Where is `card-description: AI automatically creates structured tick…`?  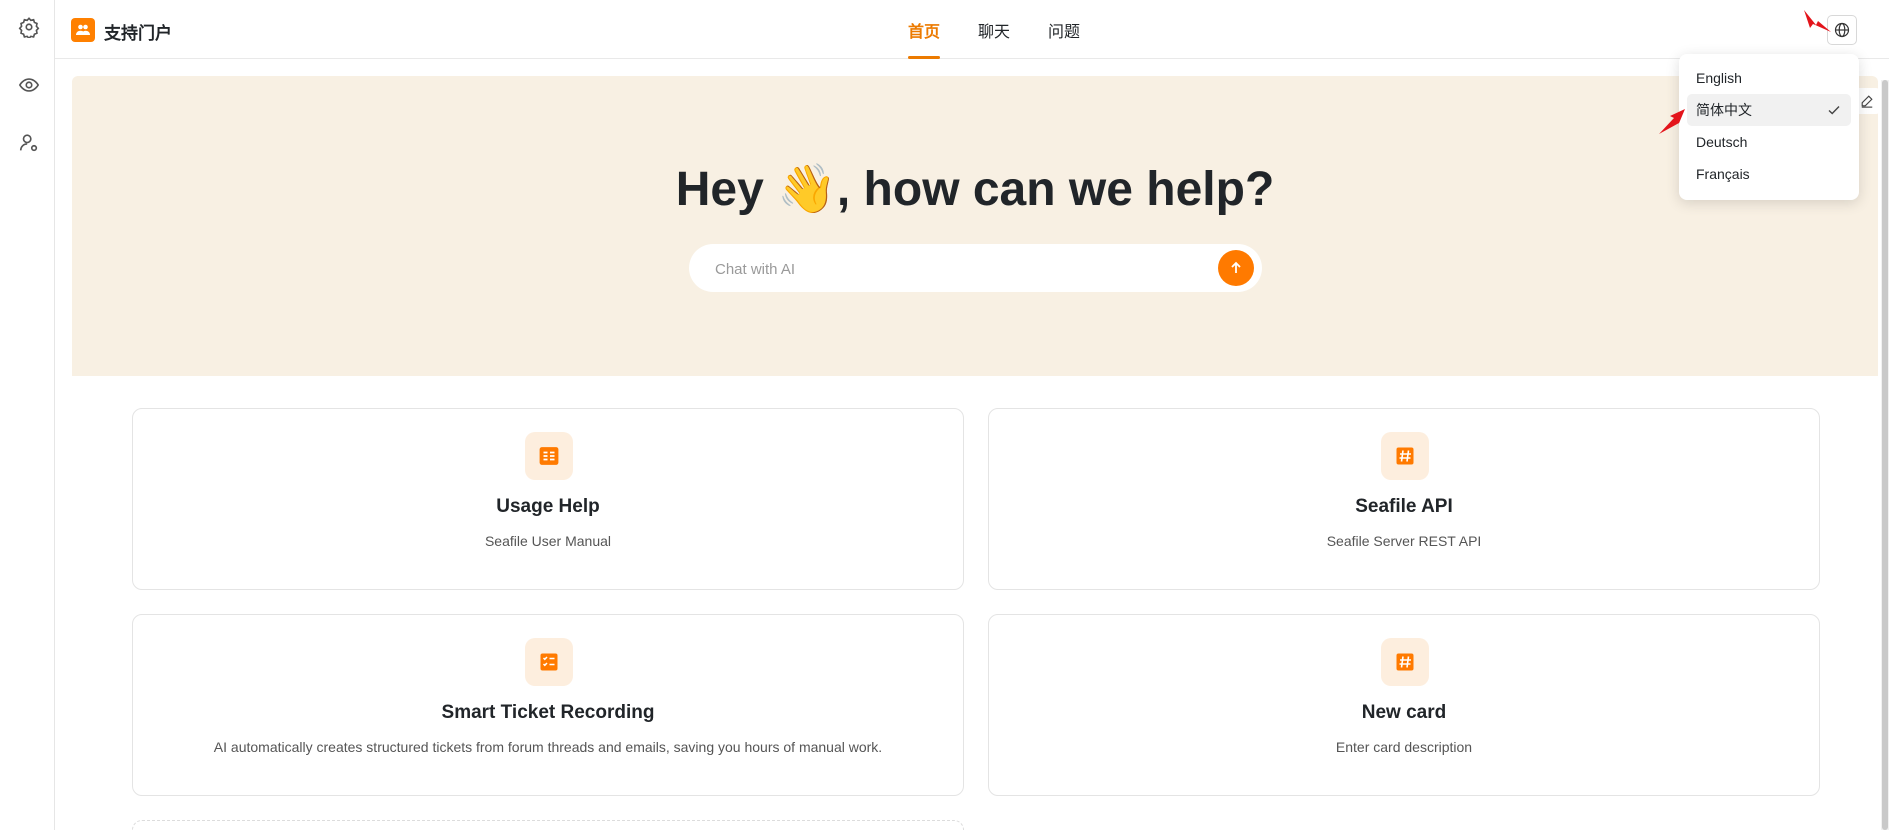 card-description: AI automatically creates structured tick… is located at coordinates (548, 747).